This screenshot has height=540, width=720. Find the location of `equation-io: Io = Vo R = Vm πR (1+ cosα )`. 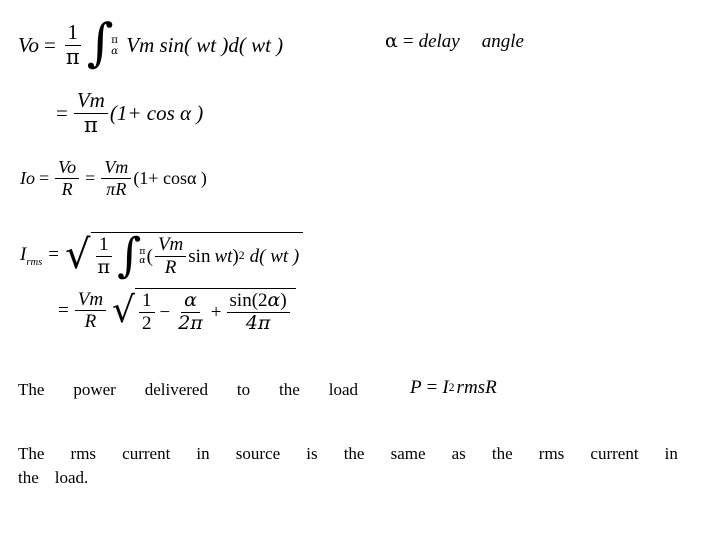

equation-io: Io = Vo R = Vm πR (1+ cosα ) is located at coordinates (113, 178).